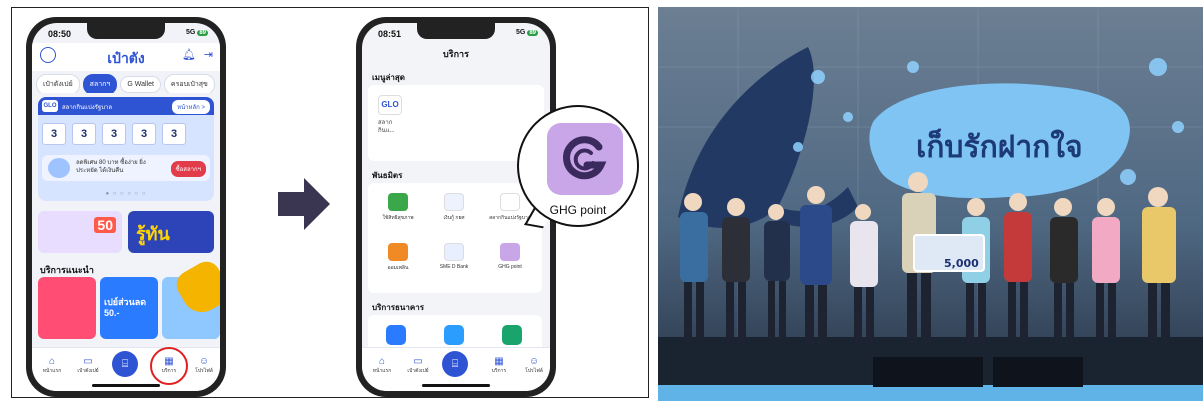 This screenshot has width=1203, height=401. I want to click on health-icon, so click(398, 202).